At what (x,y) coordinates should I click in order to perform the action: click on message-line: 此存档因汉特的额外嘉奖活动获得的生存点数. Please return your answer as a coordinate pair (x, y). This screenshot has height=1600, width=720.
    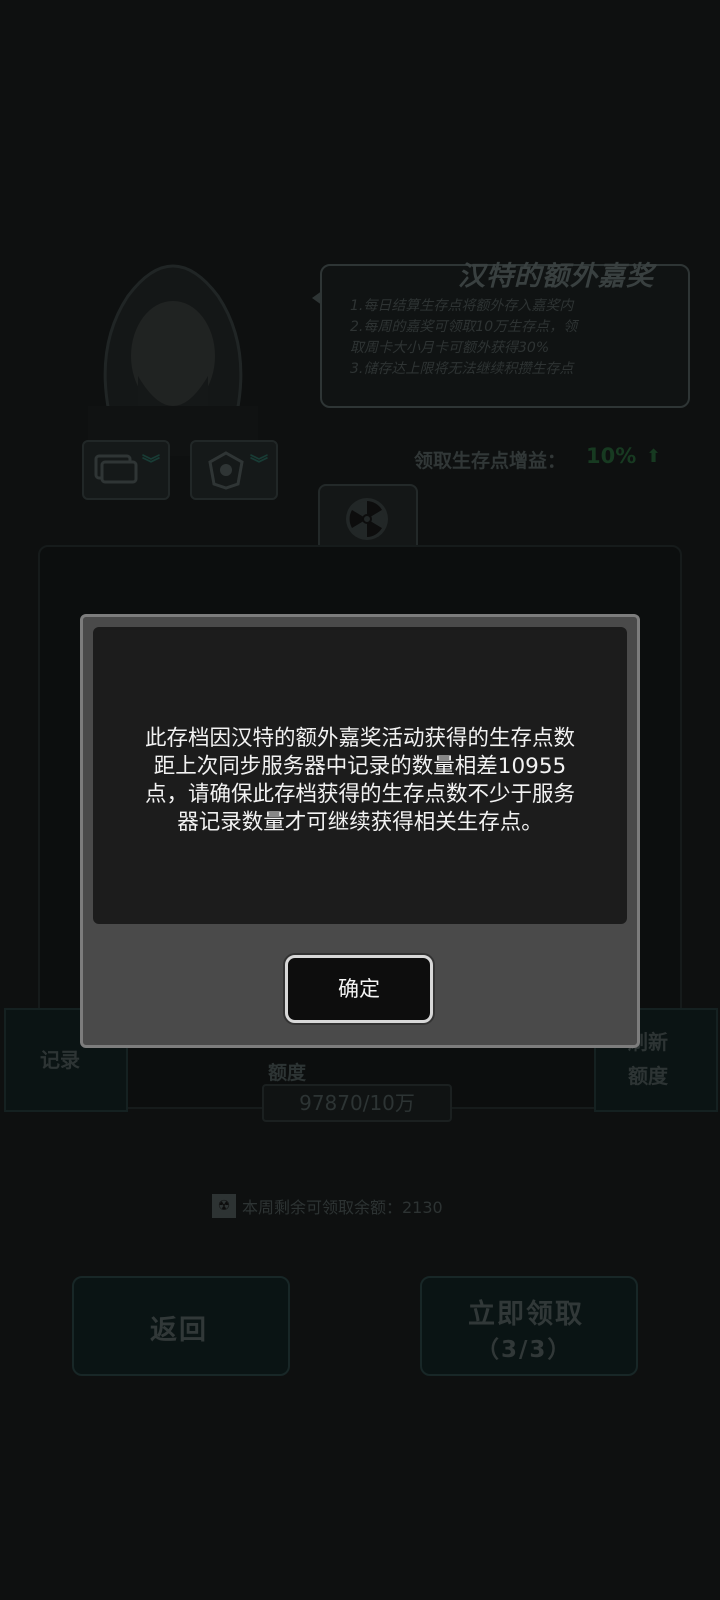
    Looking at the image, I should click on (359, 738).